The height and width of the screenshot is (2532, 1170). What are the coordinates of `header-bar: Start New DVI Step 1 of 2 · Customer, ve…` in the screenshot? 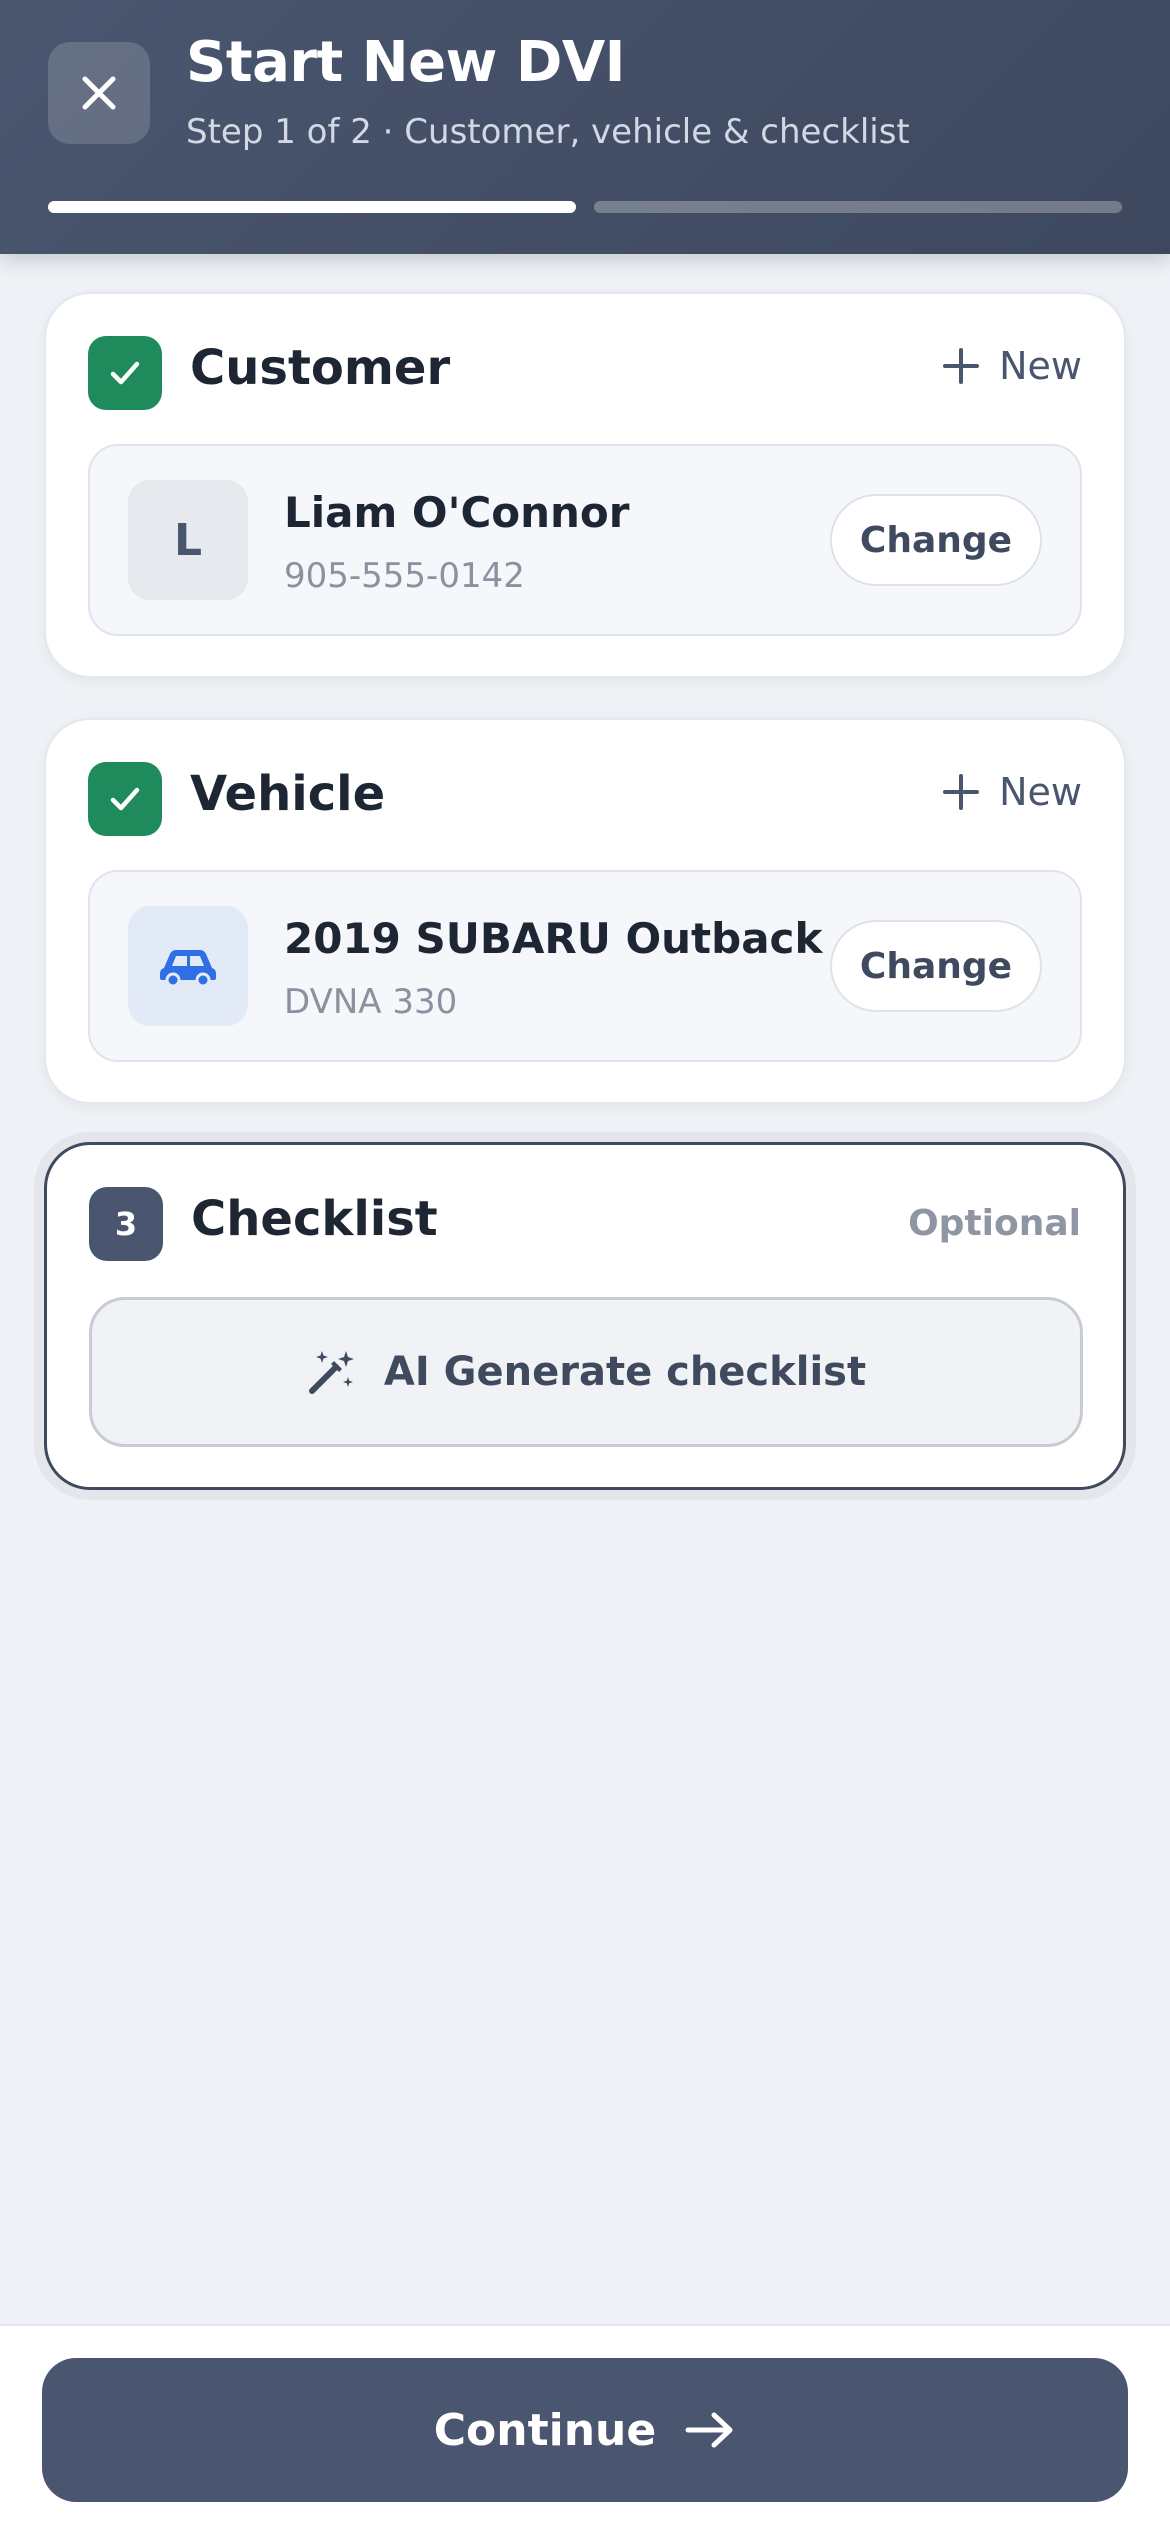 It's located at (585, 127).